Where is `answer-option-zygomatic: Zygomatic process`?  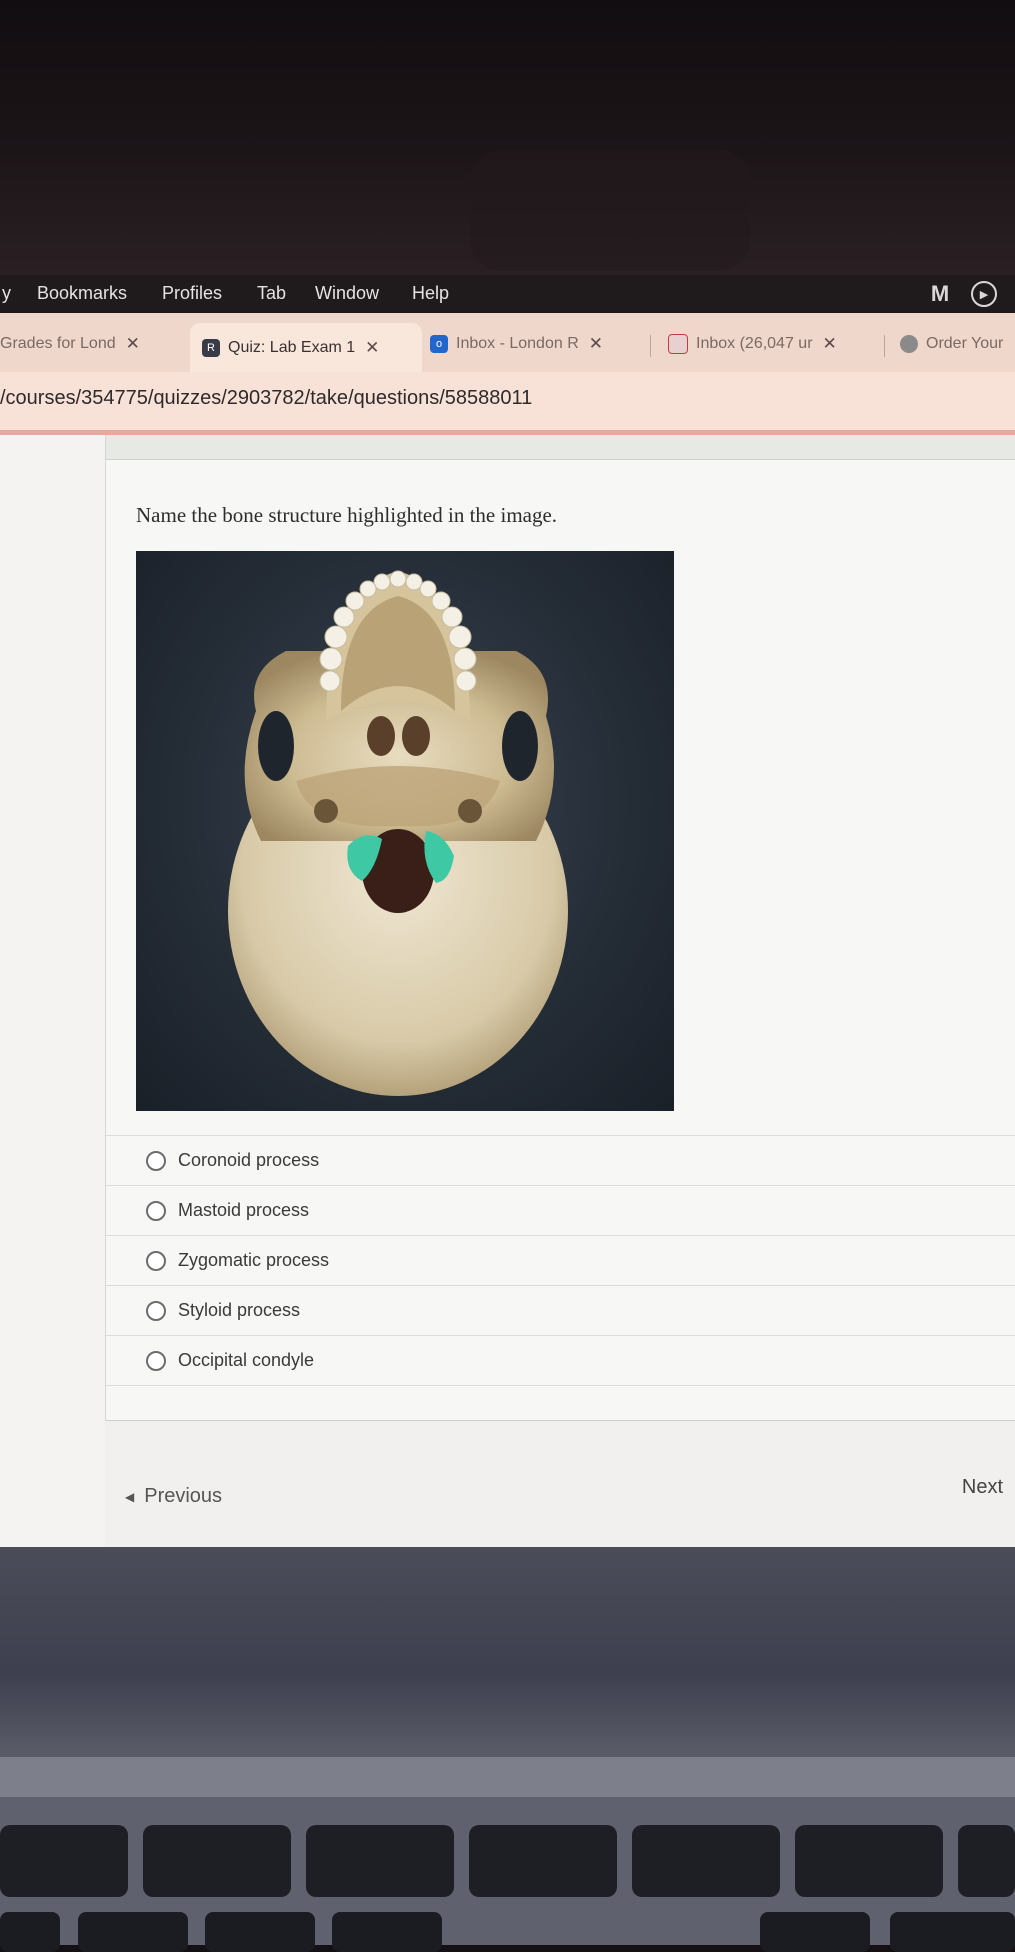
answer-option-zygomatic: Zygomatic process is located at coordinates (560, 1260).